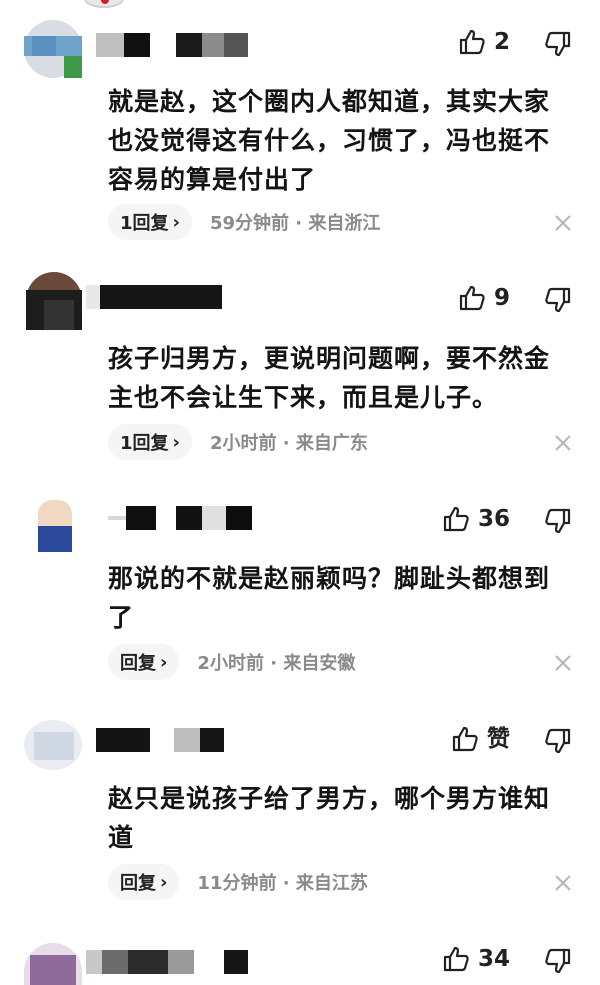 Image resolution: width=600 pixels, height=985 pixels. Describe the element at coordinates (104, 4) in the screenshot. I see `top-avatar-fragment` at that location.